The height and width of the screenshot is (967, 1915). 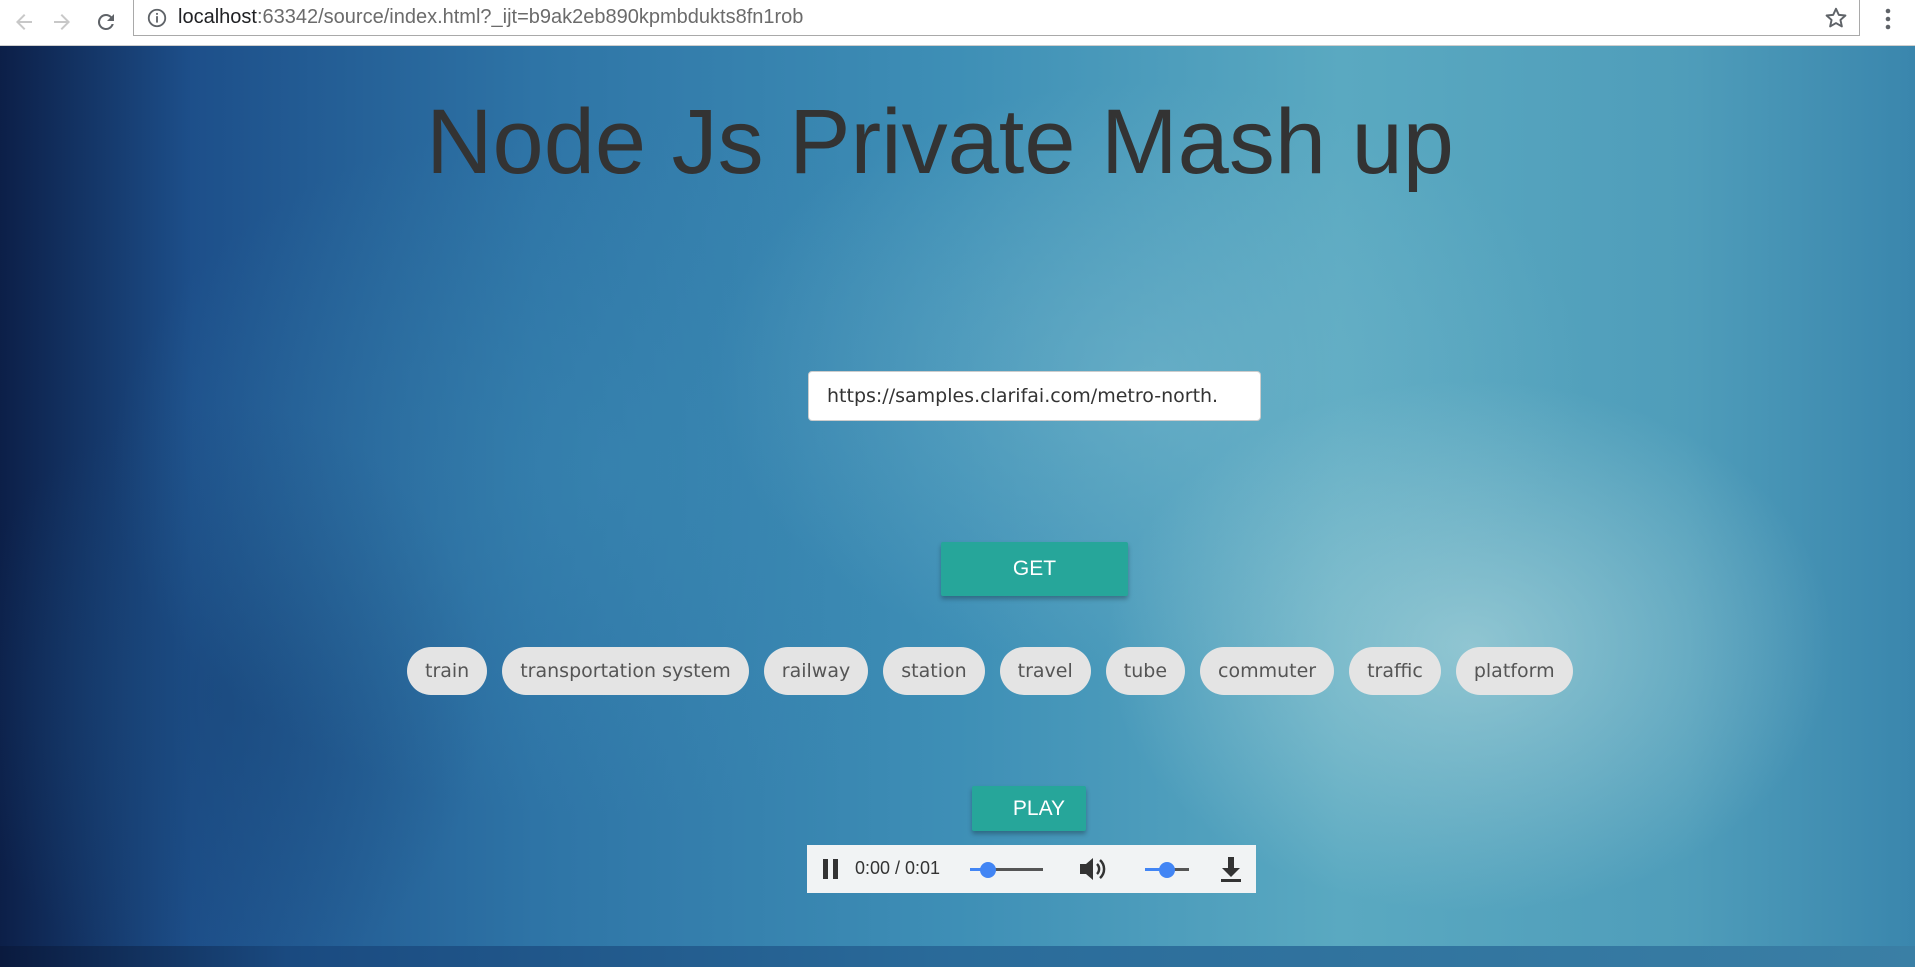 I want to click on tag-chip: station, so click(x=934, y=671).